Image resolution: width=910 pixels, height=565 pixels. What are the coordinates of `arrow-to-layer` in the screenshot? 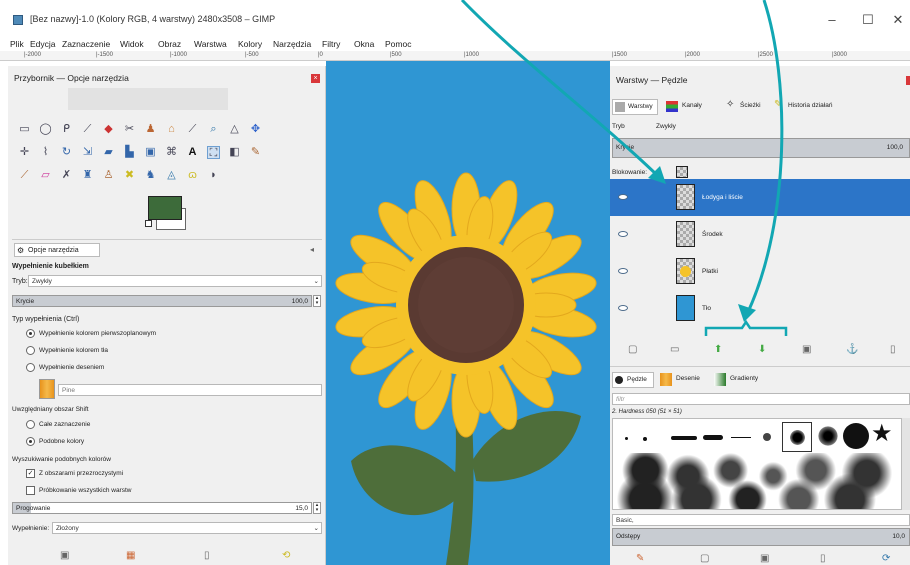 It's located at (560, 89).